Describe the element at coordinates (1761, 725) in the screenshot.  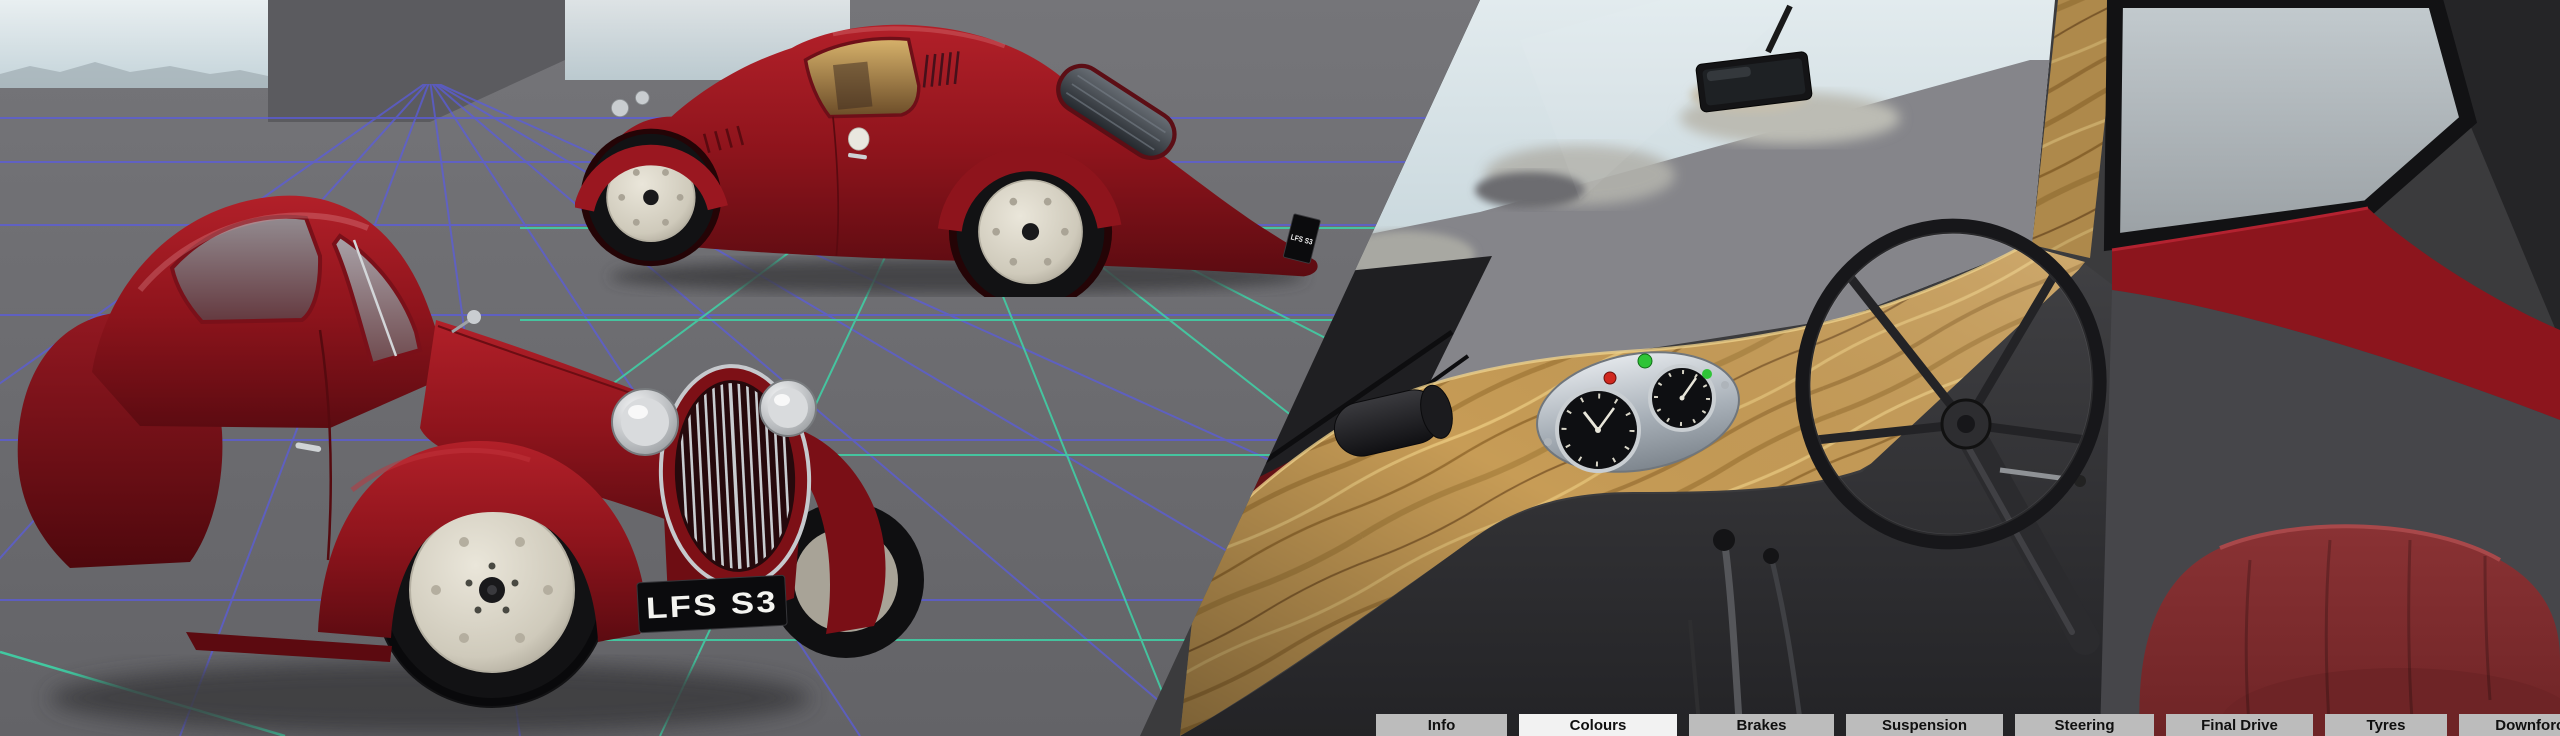
I see `tab-brakes: Brakes` at that location.